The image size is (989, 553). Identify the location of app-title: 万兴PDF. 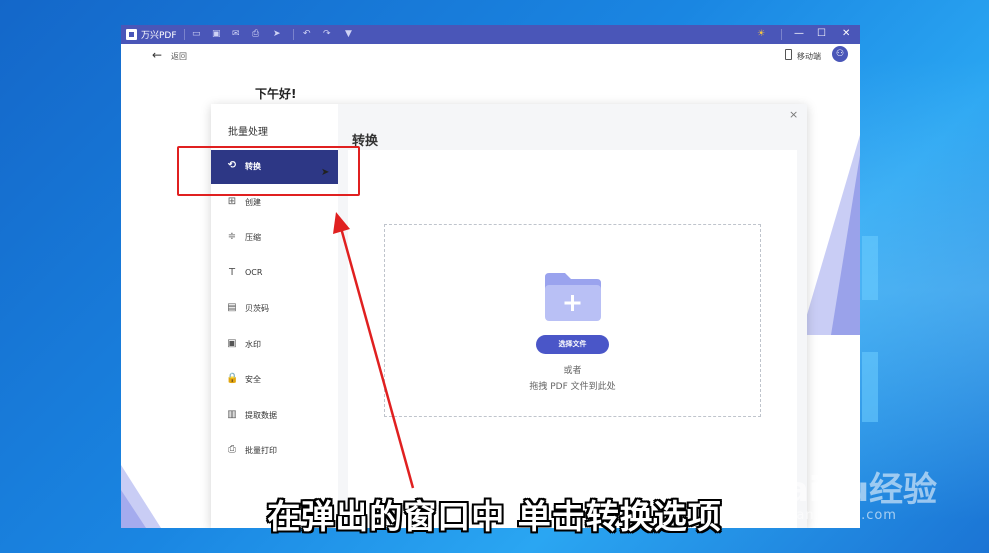
(159, 36).